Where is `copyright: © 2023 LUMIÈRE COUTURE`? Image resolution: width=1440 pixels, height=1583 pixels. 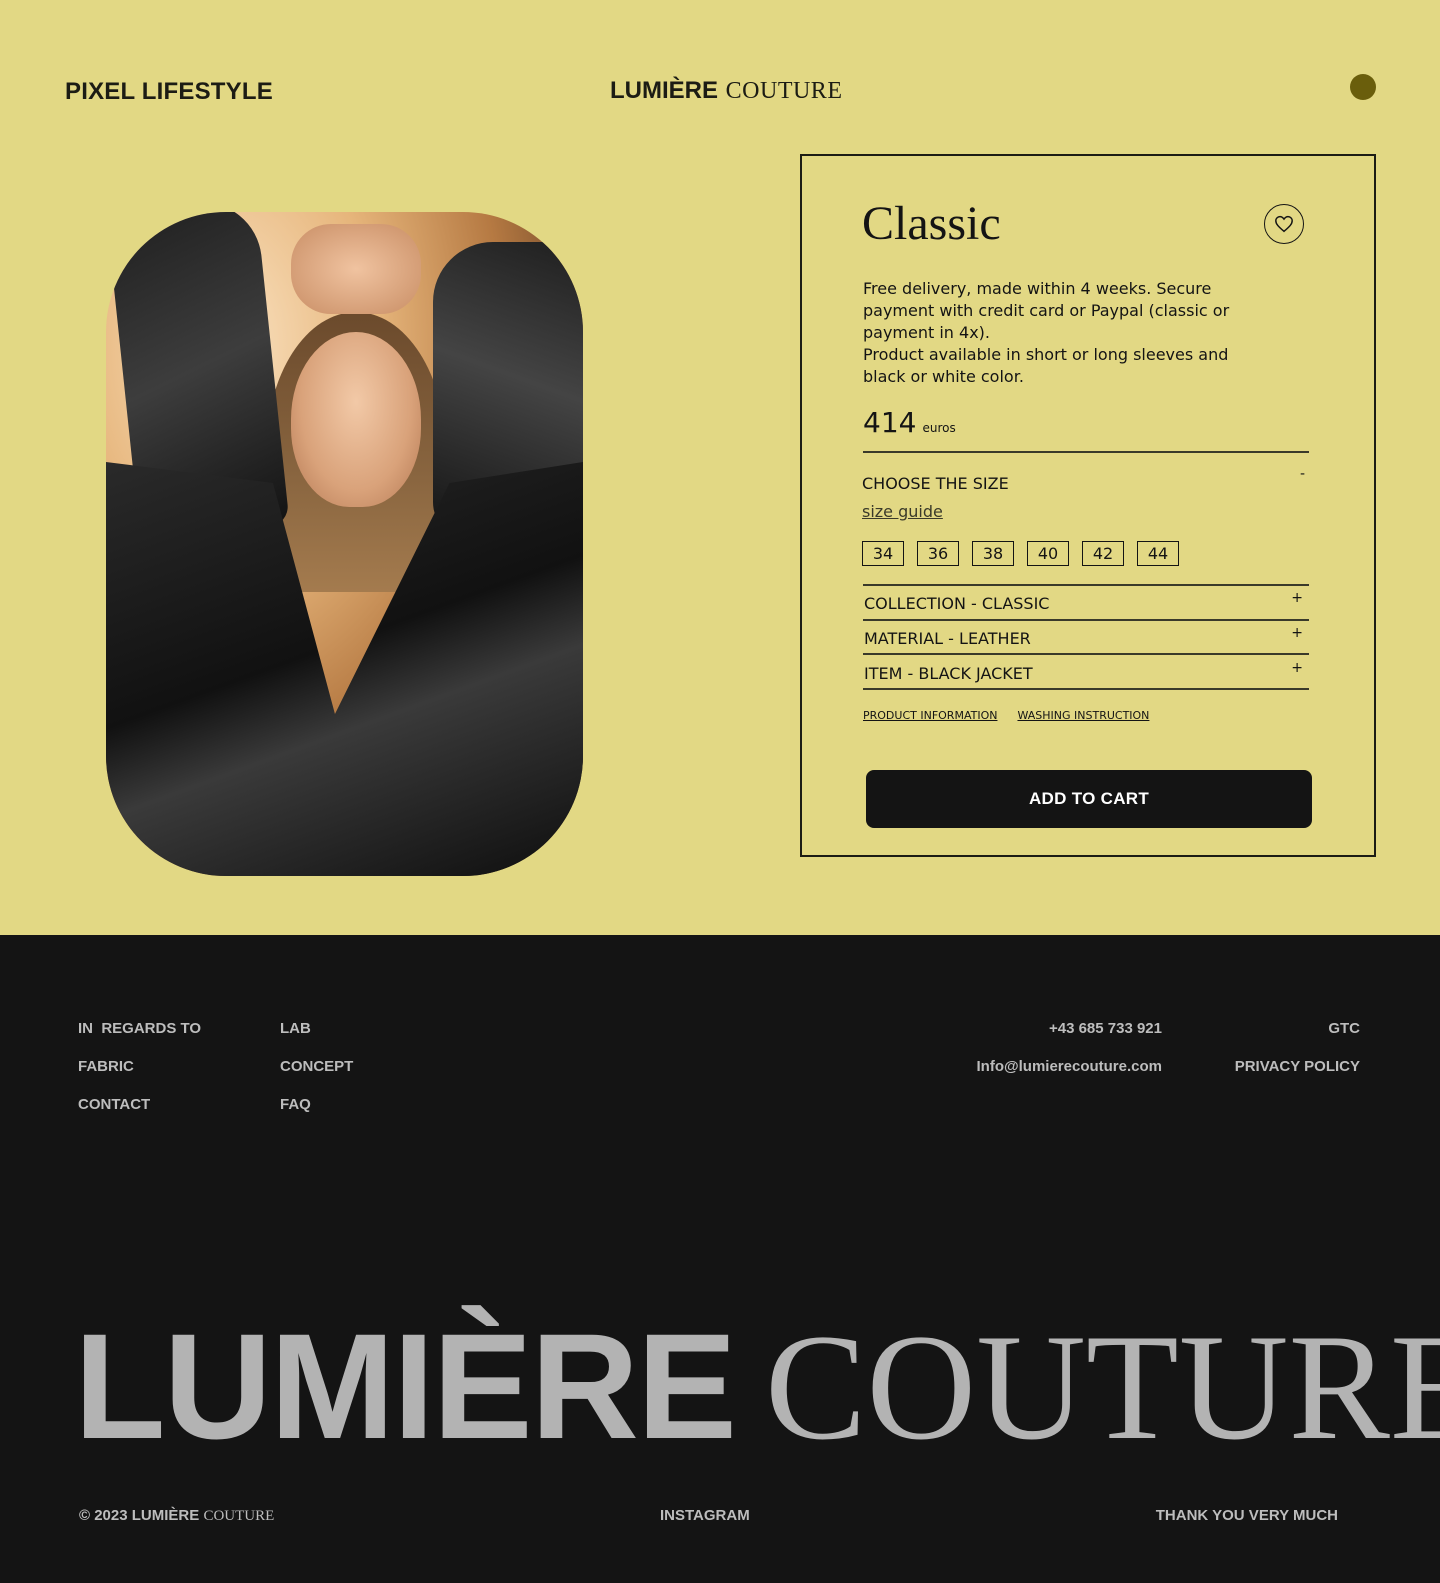
copyright: © 2023 LUMIÈRE COUTURE is located at coordinates (176, 1516).